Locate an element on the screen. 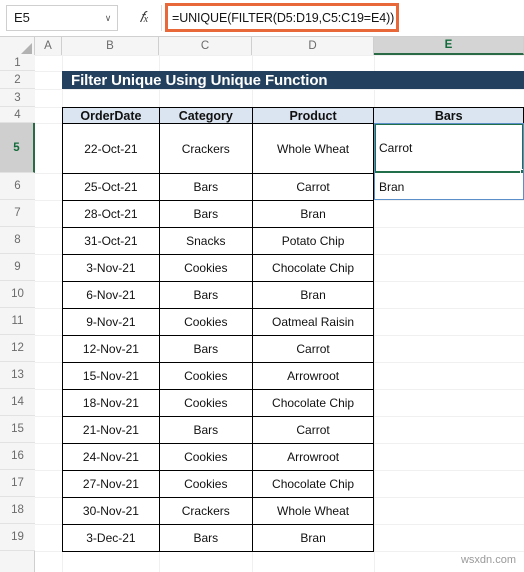 This screenshot has width=524, height=572. table-cell-category: Snacks is located at coordinates (205, 241).